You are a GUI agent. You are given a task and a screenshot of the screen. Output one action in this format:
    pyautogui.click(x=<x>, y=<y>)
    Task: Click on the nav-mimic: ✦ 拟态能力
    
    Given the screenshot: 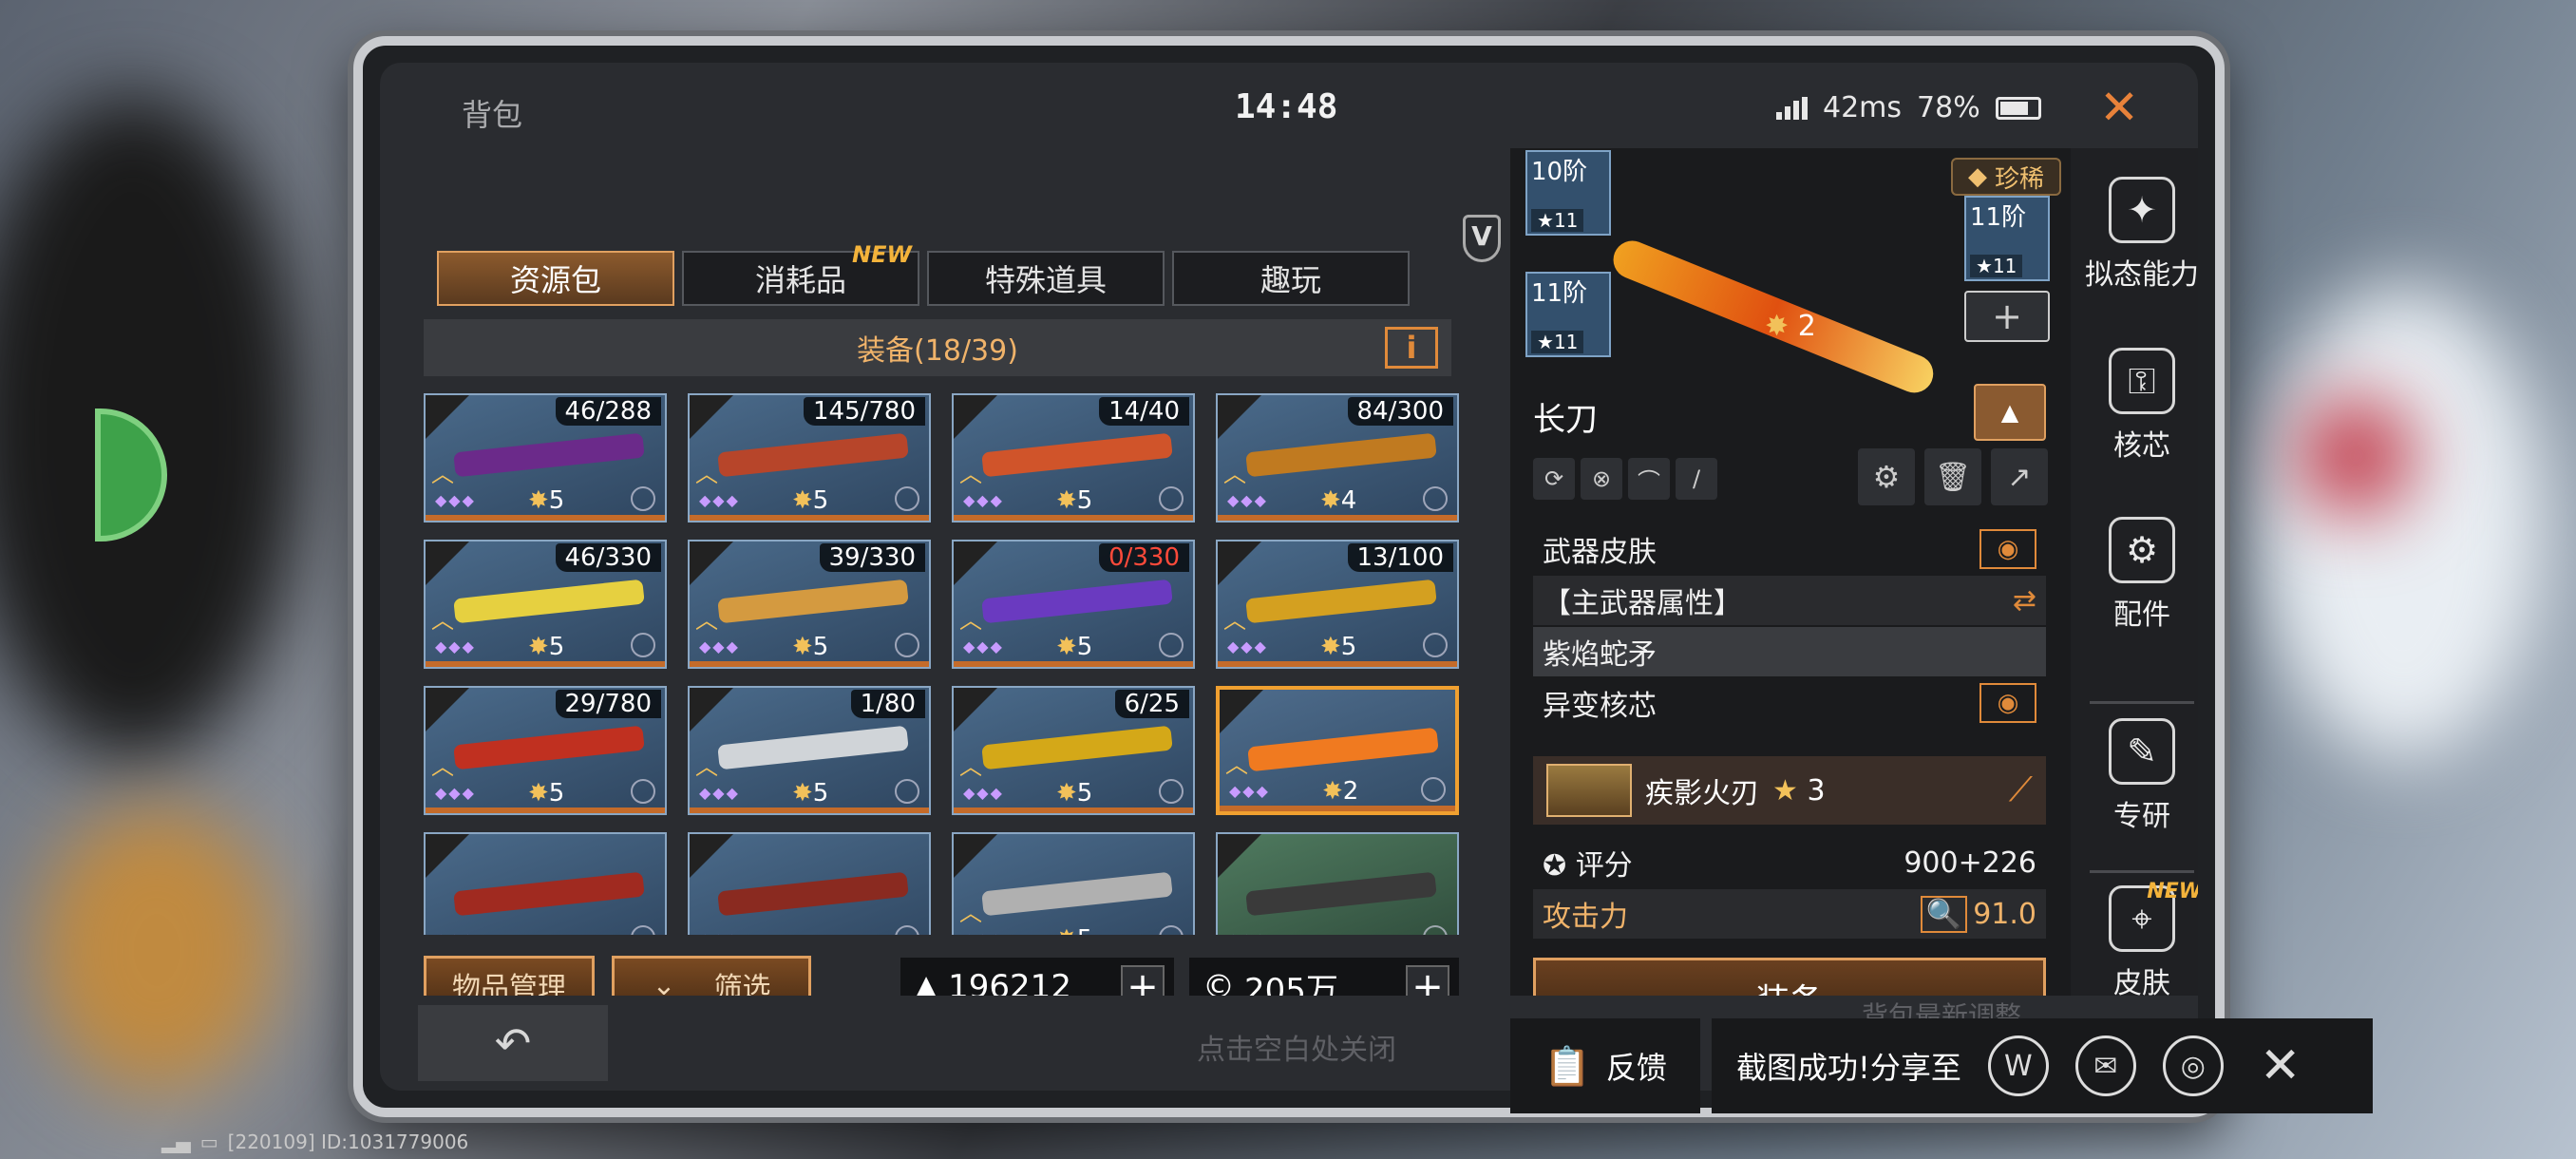 What is the action you would take?
    pyautogui.click(x=2134, y=235)
    